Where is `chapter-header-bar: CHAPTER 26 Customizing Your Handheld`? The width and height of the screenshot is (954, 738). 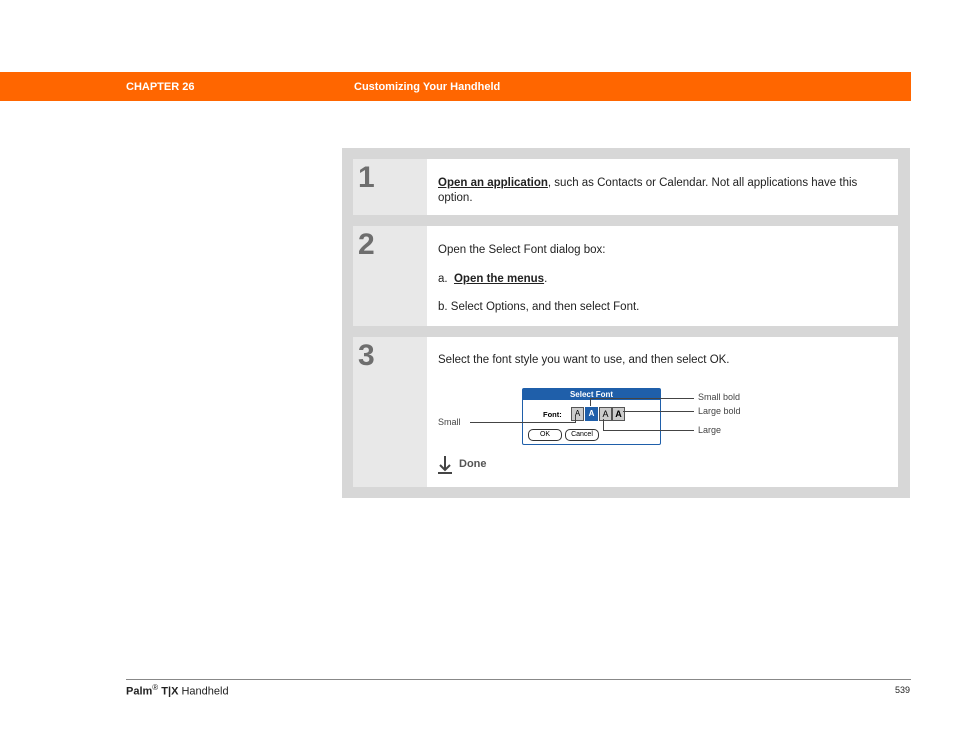
chapter-header-bar: CHAPTER 26 Customizing Your Handheld is located at coordinates (455, 86).